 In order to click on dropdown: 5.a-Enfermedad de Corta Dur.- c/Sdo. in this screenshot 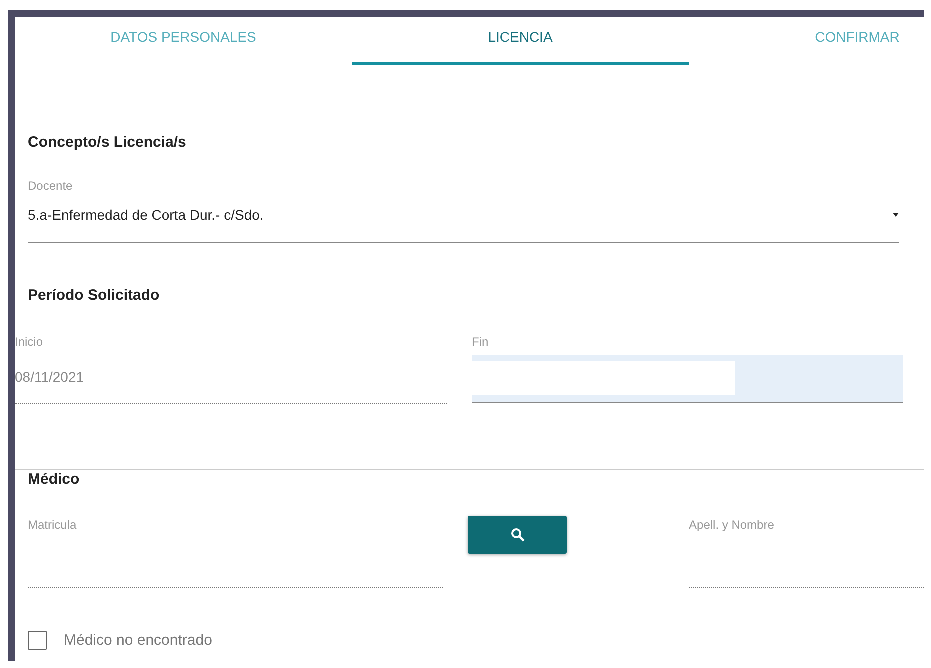, I will do `click(463, 218)`.